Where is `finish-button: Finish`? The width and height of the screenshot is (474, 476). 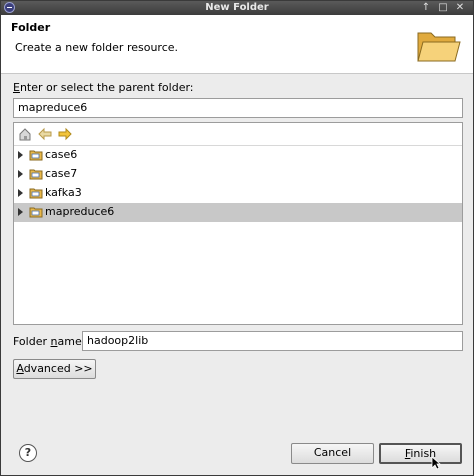
finish-button: Finish is located at coordinates (420, 453).